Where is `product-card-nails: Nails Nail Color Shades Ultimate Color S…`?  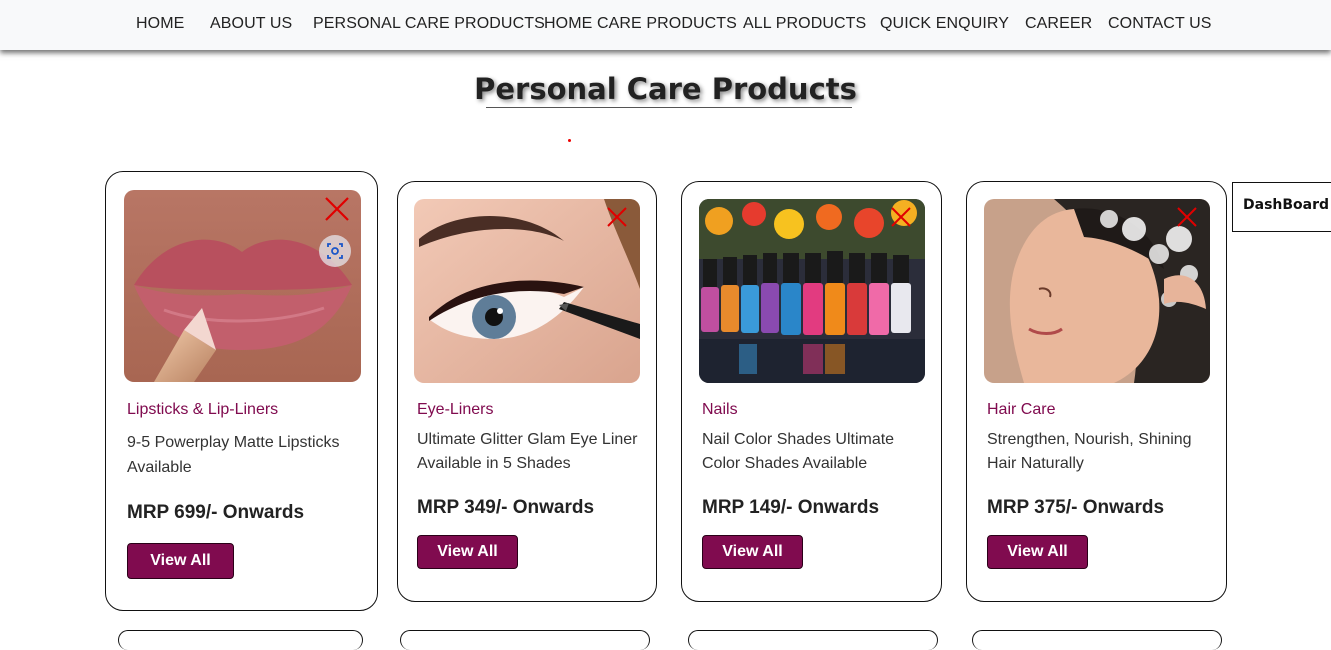 product-card-nails: Nails Nail Color Shades Ultimate Color S… is located at coordinates (811, 391).